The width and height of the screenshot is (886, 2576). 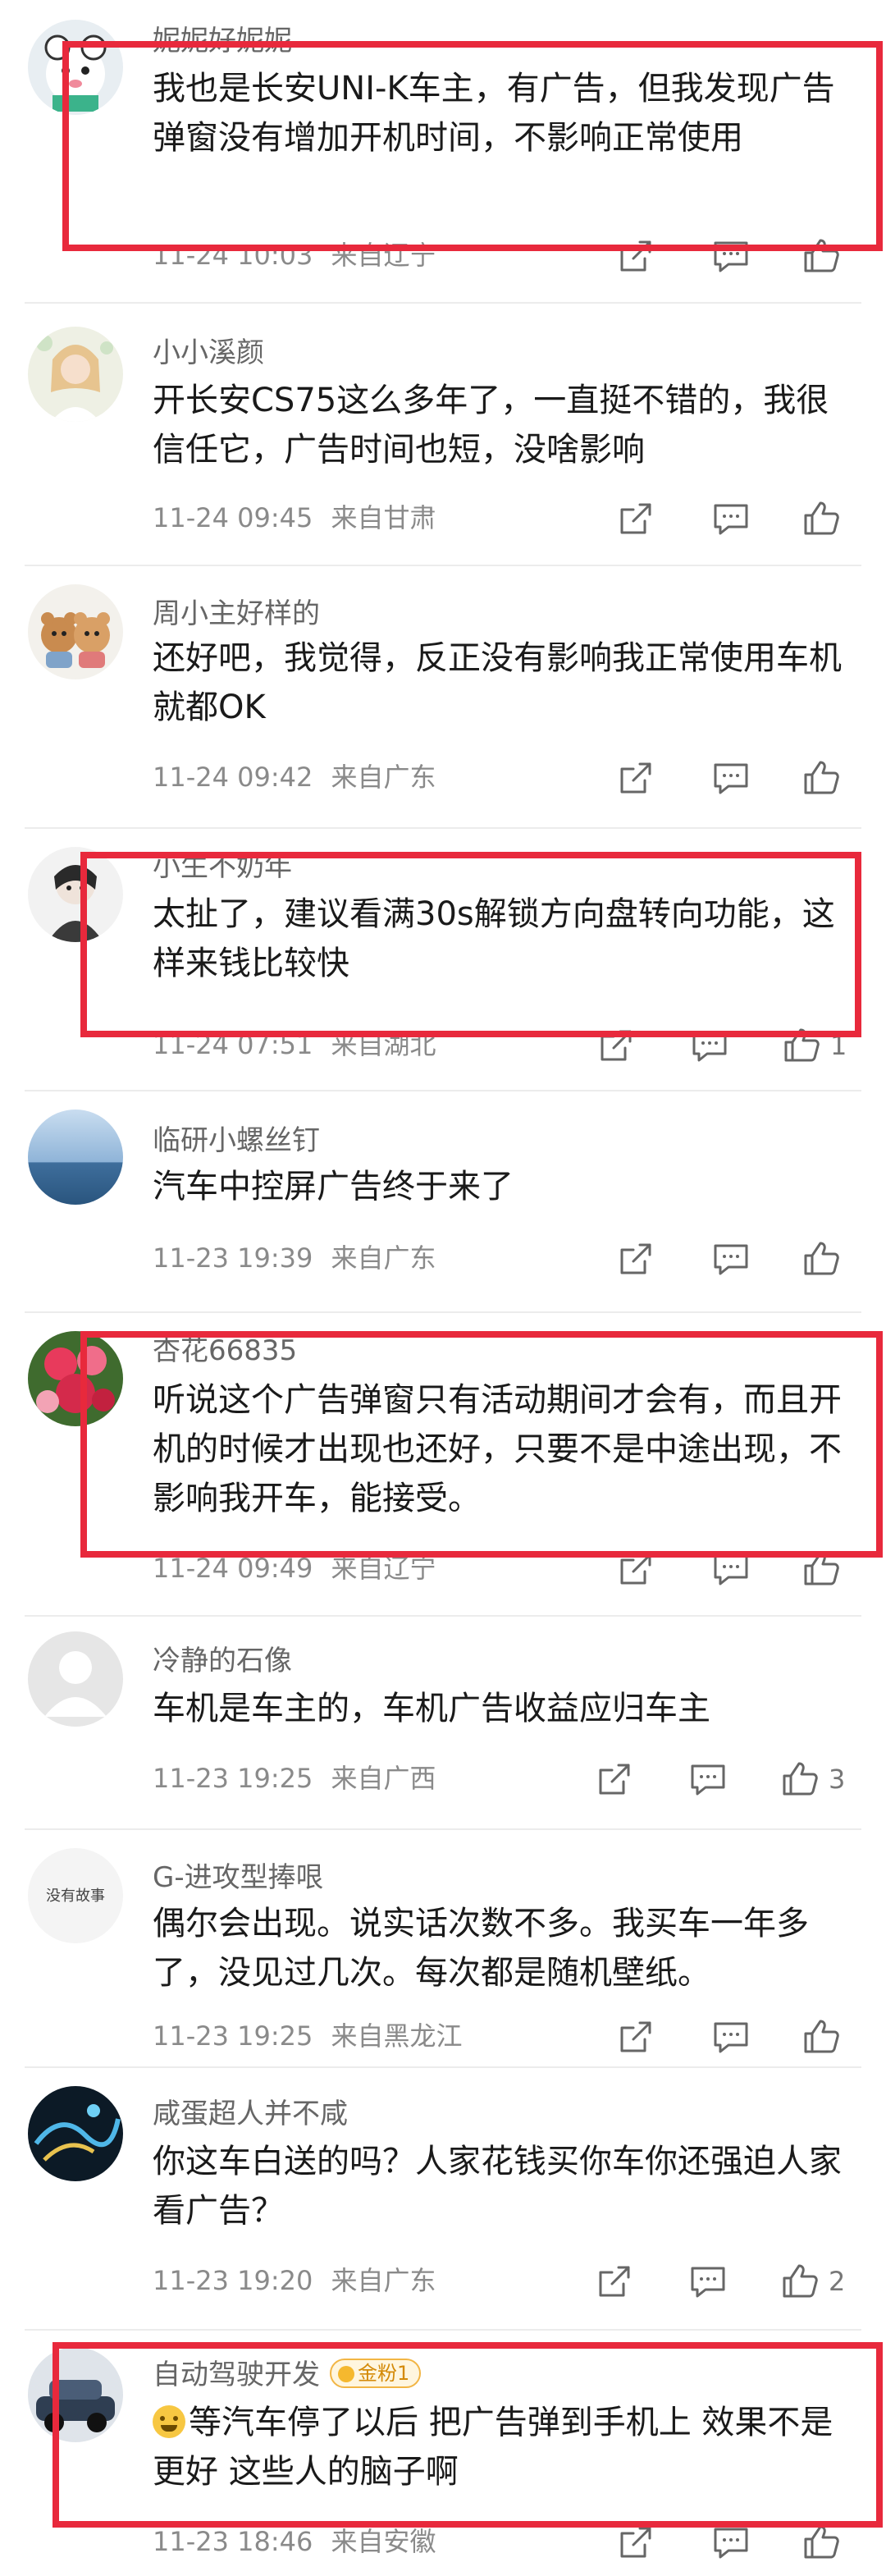 I want to click on username: 冷静的石像, so click(x=223, y=1658).